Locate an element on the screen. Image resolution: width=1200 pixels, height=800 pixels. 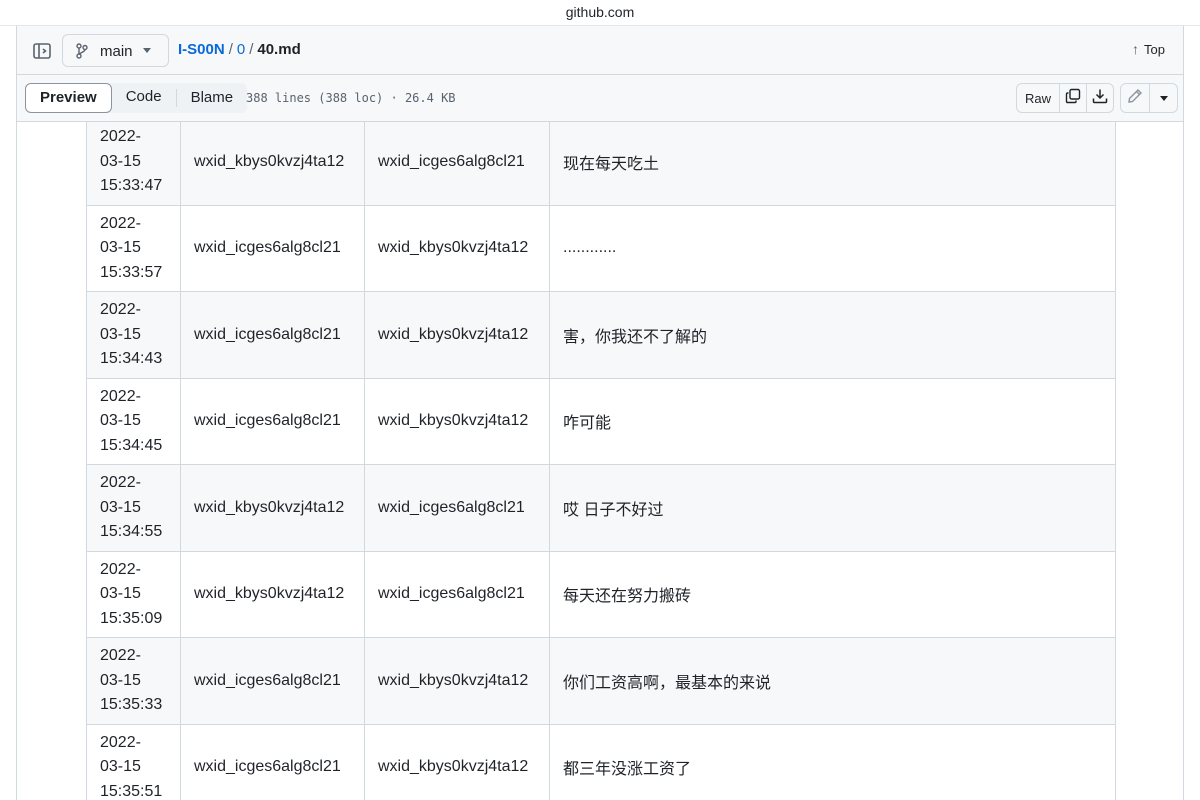
more-edit-options-button is located at coordinates (1163, 98).